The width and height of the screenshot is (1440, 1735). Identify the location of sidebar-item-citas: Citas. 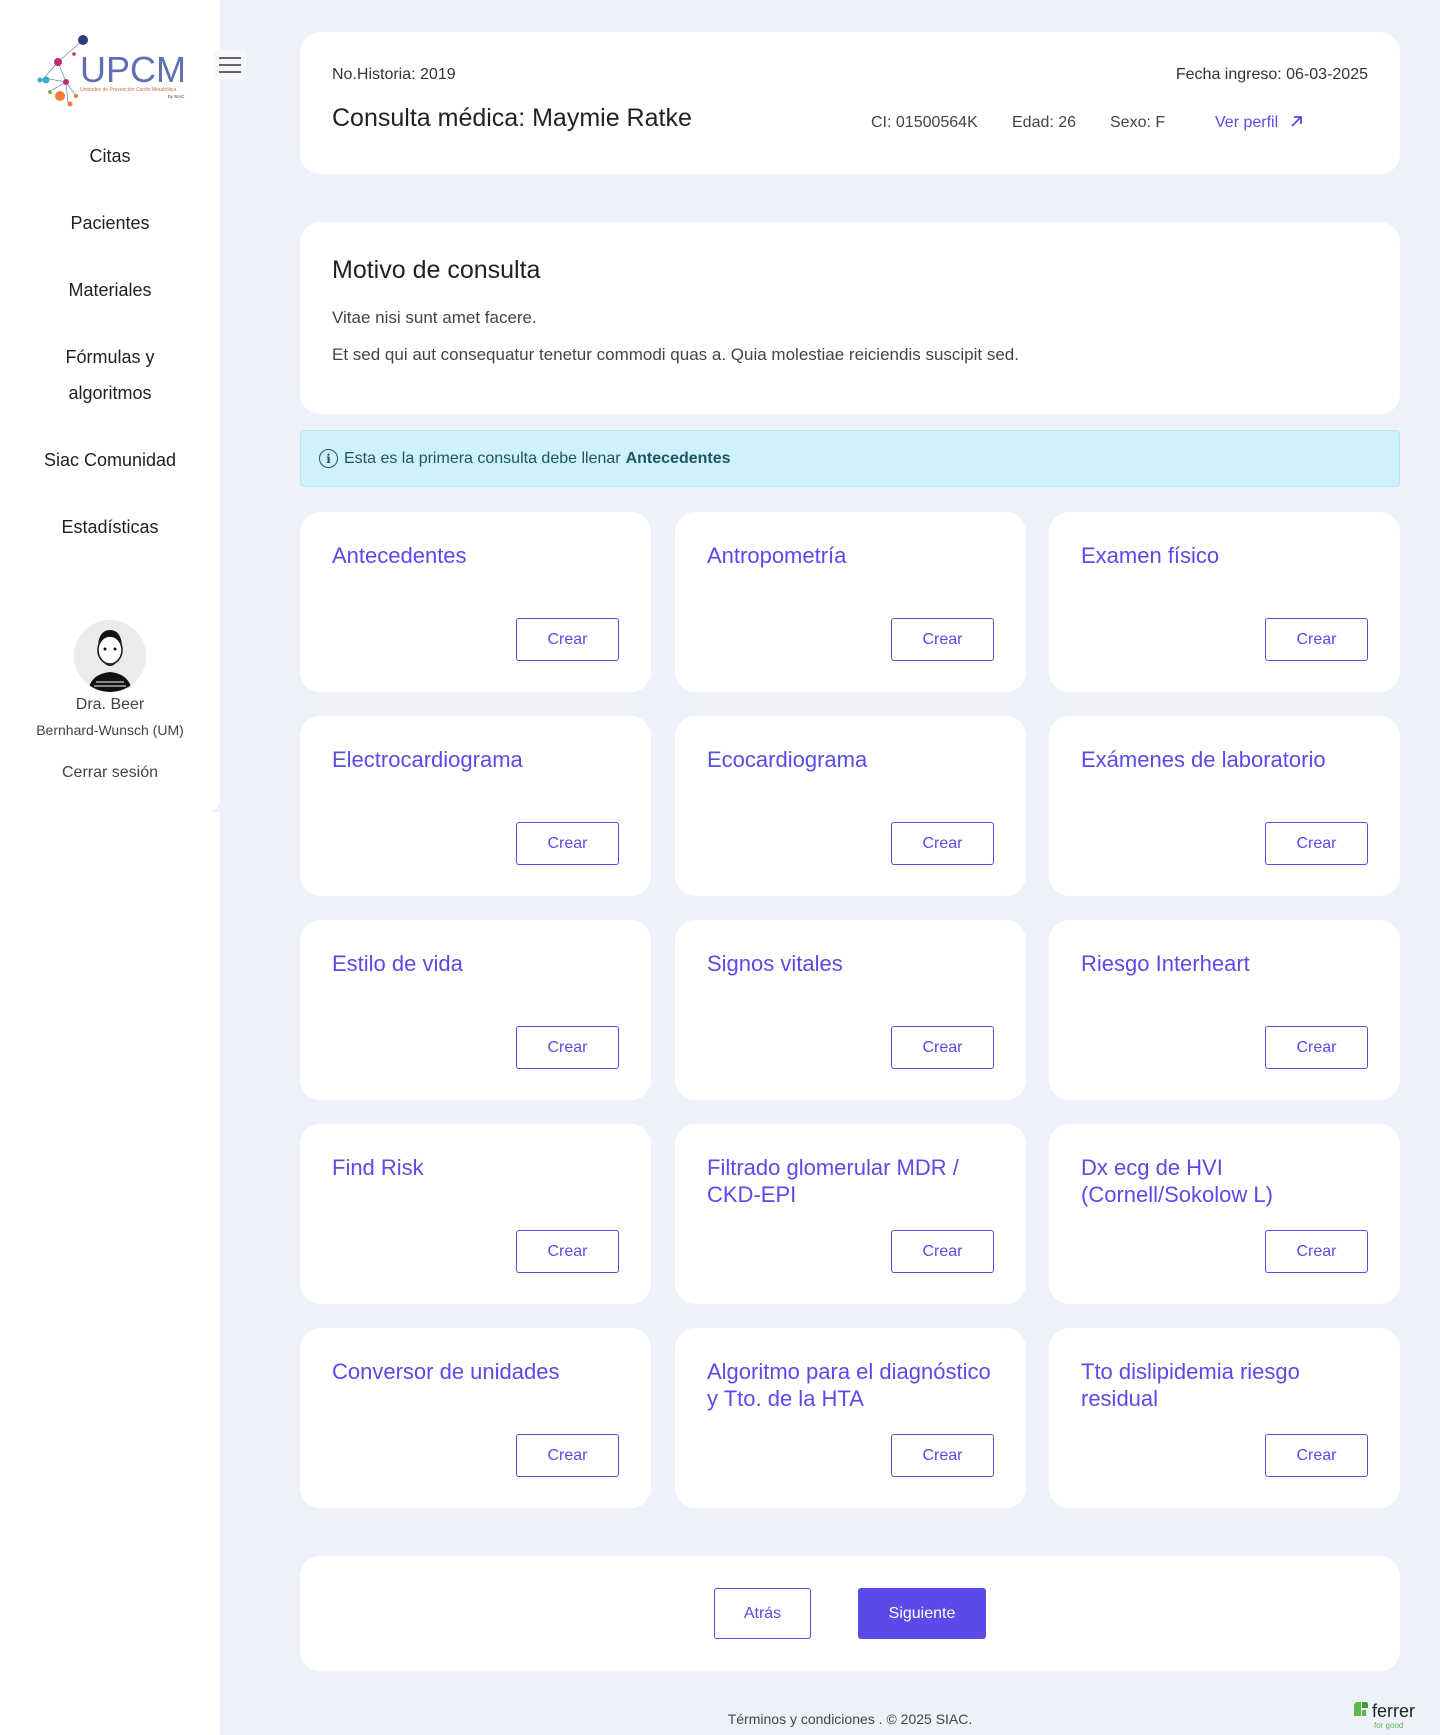
(110, 156).